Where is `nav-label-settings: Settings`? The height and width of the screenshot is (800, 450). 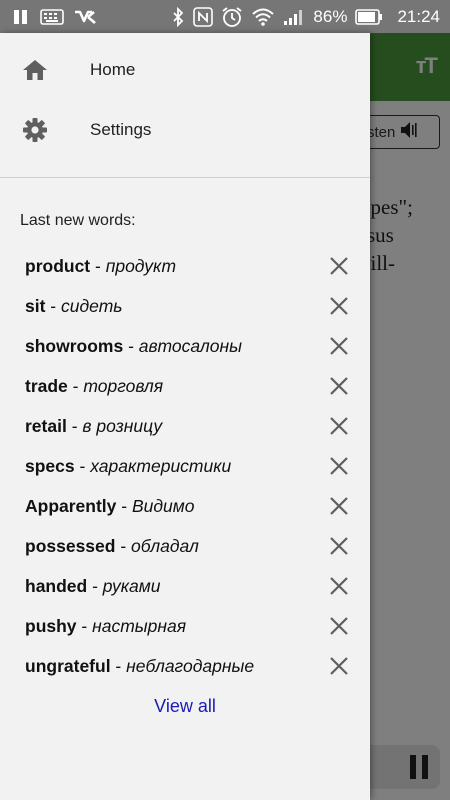
nav-label-settings: Settings is located at coordinates (121, 129).